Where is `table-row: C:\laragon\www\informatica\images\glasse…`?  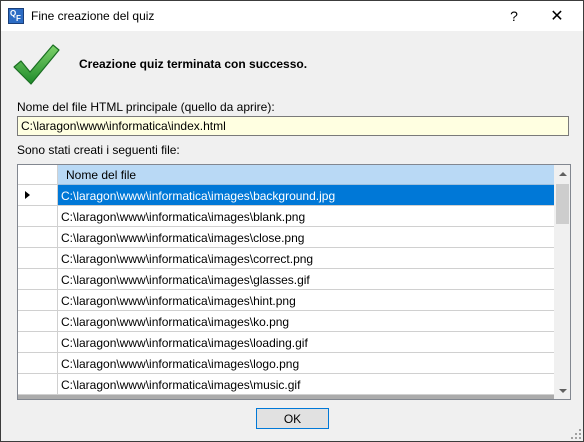 table-row: C:\laragon\www\informatica\images\glasse… is located at coordinates (286, 279).